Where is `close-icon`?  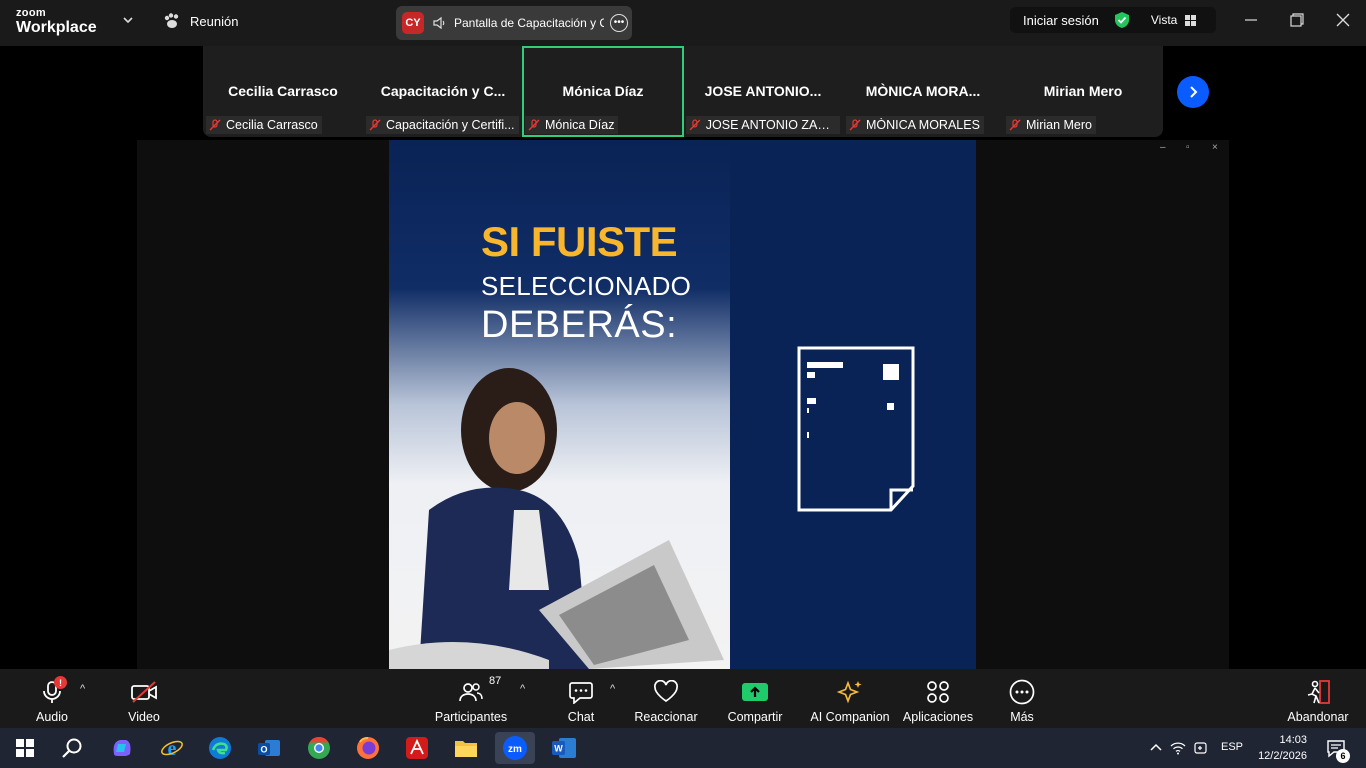
close-icon is located at coordinates (1343, 20).